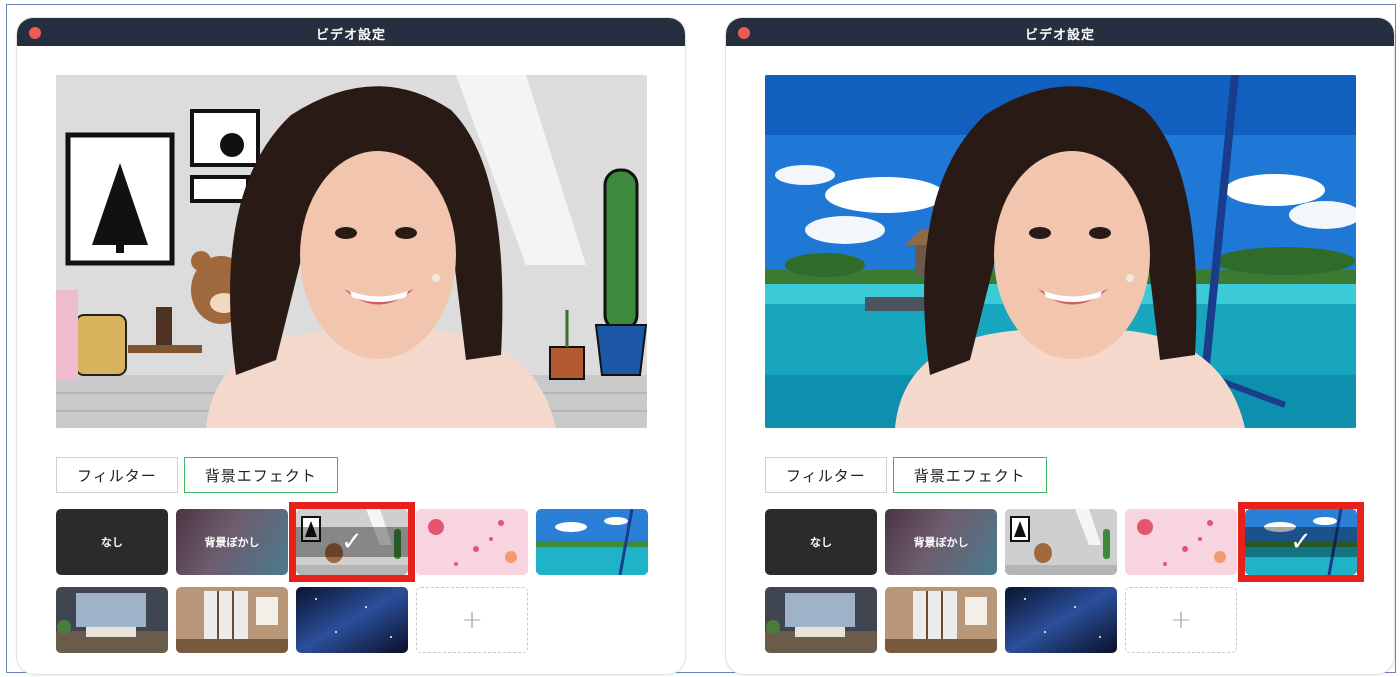  Describe the element at coordinates (592, 542) in the screenshot. I see `thumbnail-beach` at that location.